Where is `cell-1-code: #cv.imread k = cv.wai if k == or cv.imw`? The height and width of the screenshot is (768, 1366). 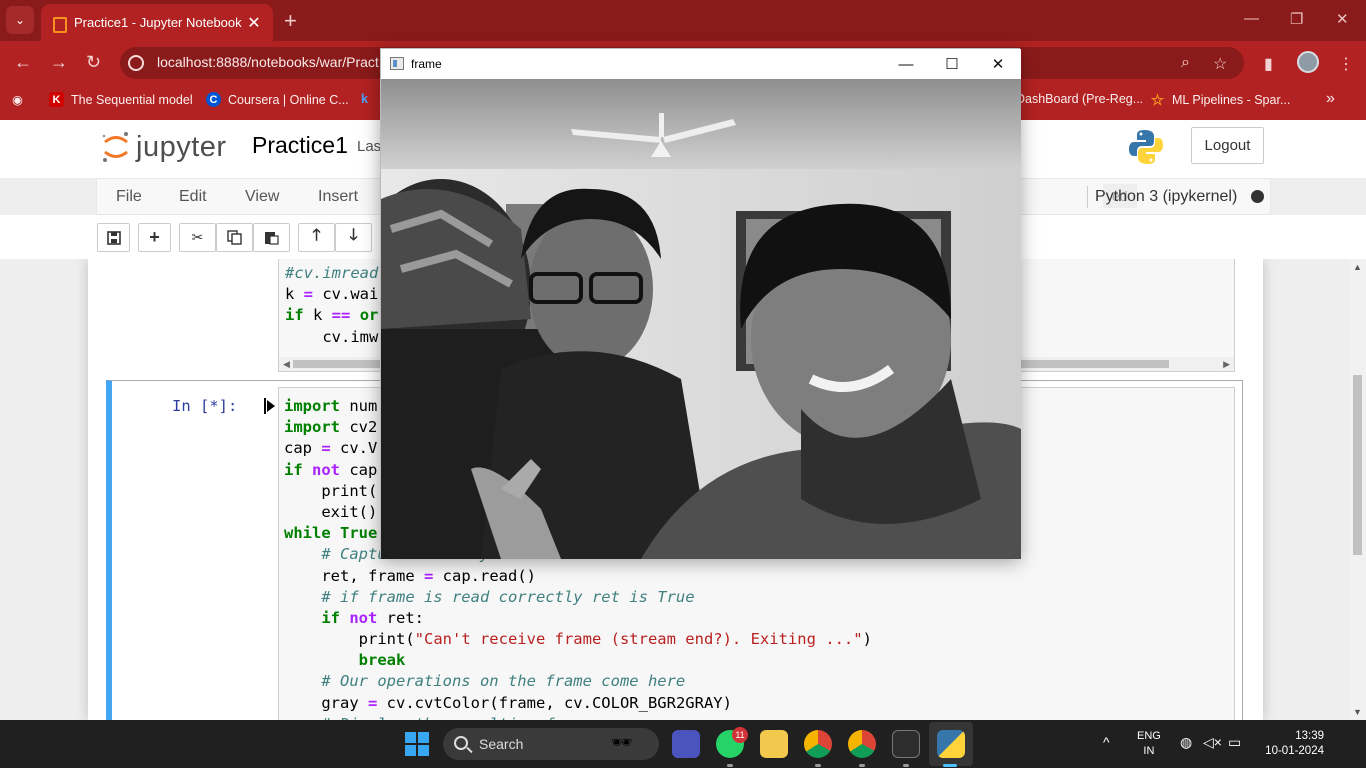
cell-1-code: #cv.imread k = cv.wai if k == or cv.imw is located at coordinates (331, 305).